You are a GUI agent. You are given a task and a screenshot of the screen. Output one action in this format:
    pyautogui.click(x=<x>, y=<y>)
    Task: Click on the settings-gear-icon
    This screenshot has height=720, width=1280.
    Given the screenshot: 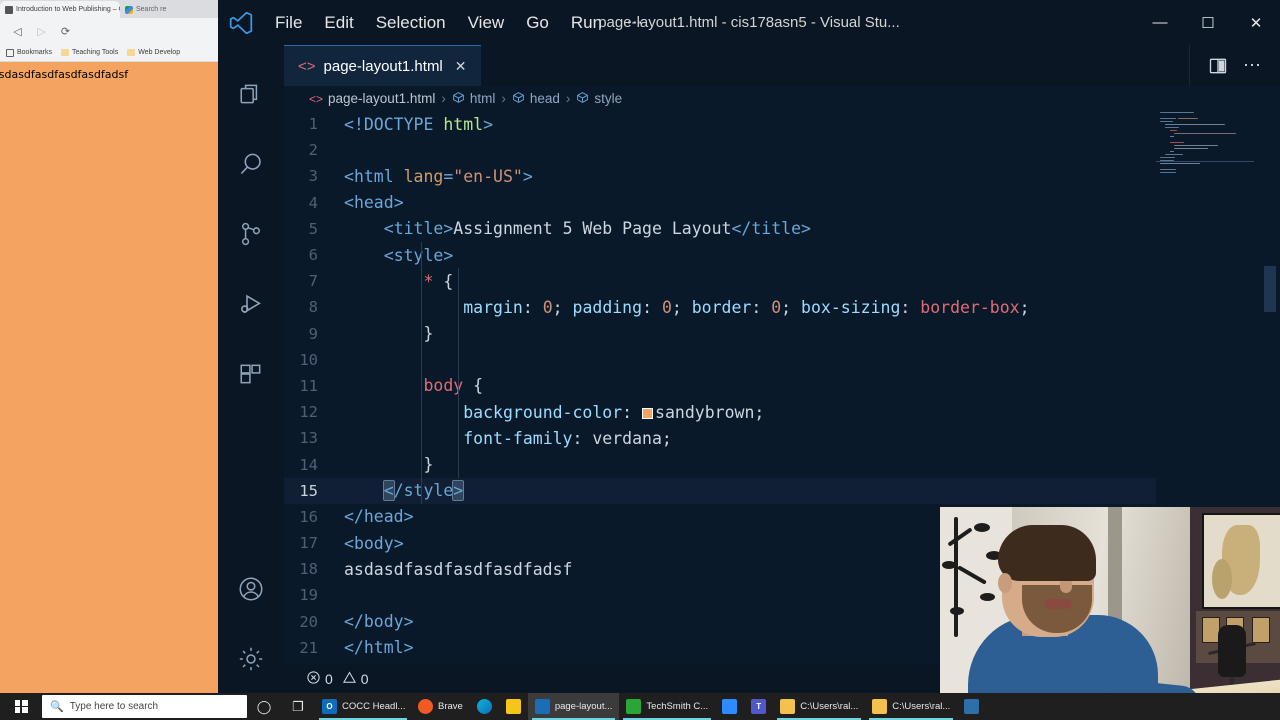 What is the action you would take?
    pyautogui.click(x=251, y=659)
    